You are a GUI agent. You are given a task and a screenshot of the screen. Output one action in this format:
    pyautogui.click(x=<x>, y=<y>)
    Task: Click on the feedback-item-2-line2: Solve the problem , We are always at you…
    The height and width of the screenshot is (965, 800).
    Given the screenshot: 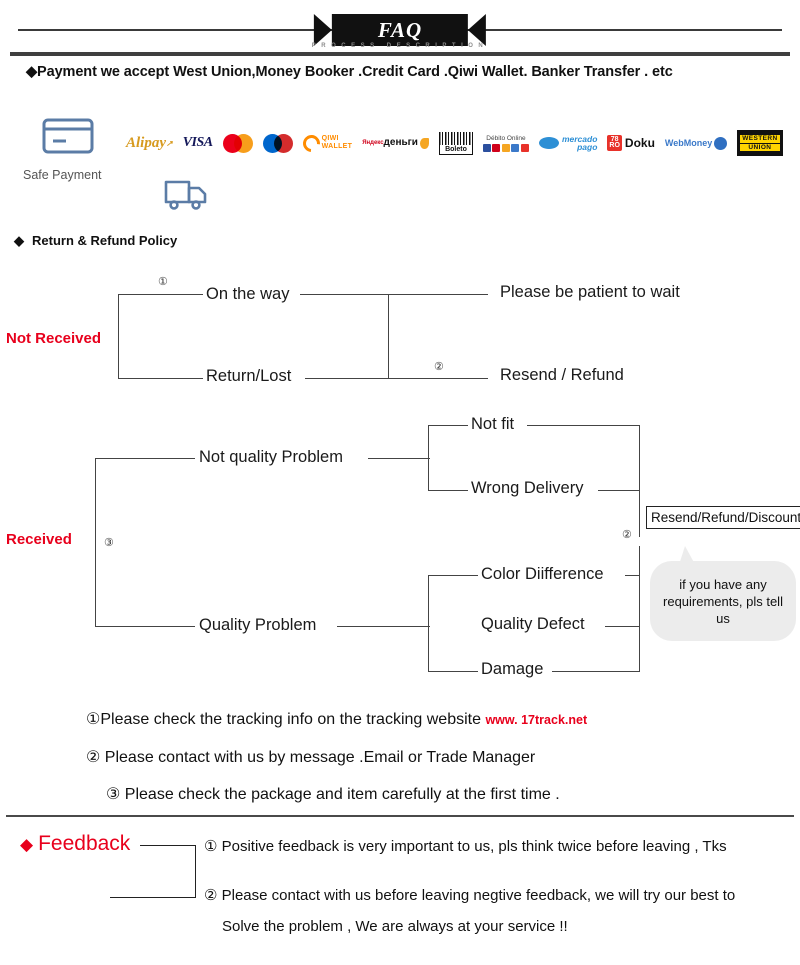 What is the action you would take?
    pyautogui.click(x=395, y=926)
    